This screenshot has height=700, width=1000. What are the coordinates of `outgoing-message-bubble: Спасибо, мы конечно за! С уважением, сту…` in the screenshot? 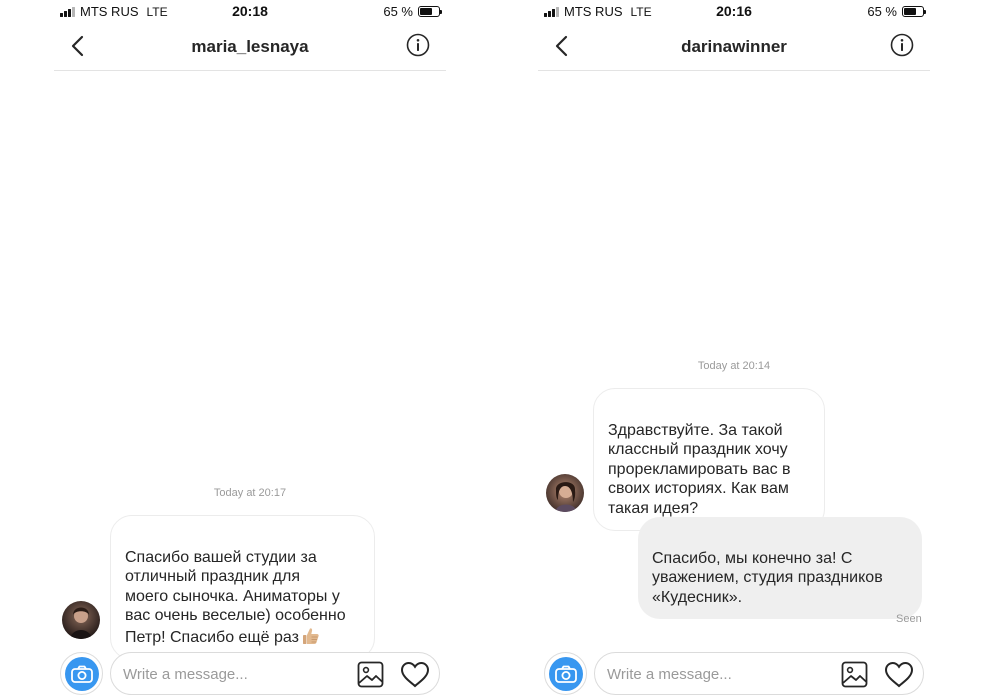 It's located at (780, 568).